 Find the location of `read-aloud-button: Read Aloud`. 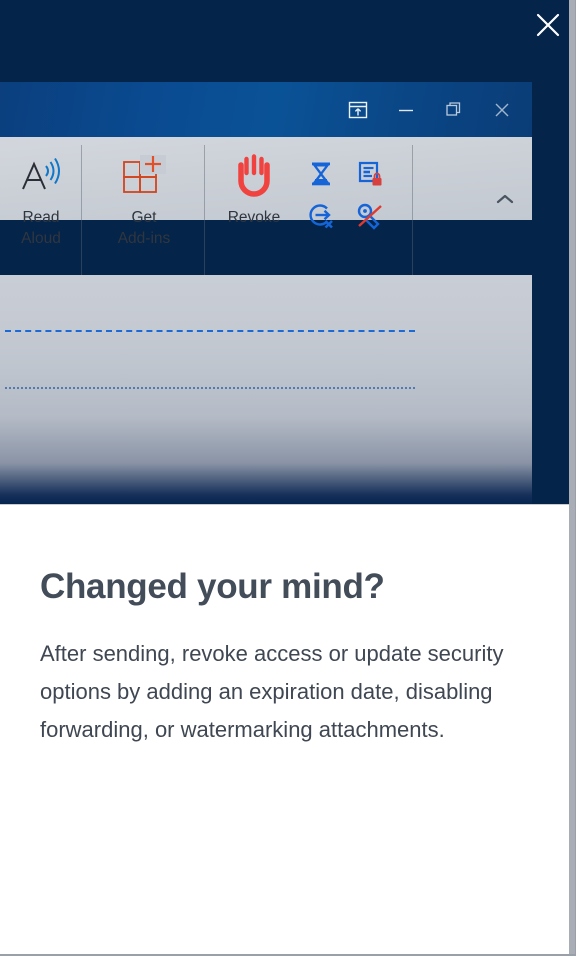

read-aloud-button: Read Aloud is located at coordinates (41, 199).